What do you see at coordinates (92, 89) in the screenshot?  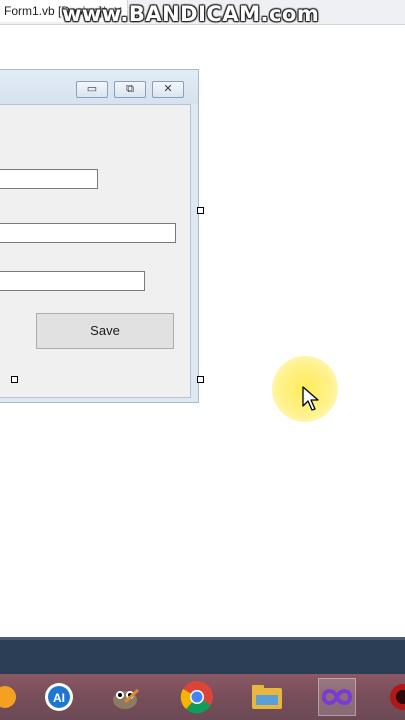 I see `minimize-button: ▭` at bounding box center [92, 89].